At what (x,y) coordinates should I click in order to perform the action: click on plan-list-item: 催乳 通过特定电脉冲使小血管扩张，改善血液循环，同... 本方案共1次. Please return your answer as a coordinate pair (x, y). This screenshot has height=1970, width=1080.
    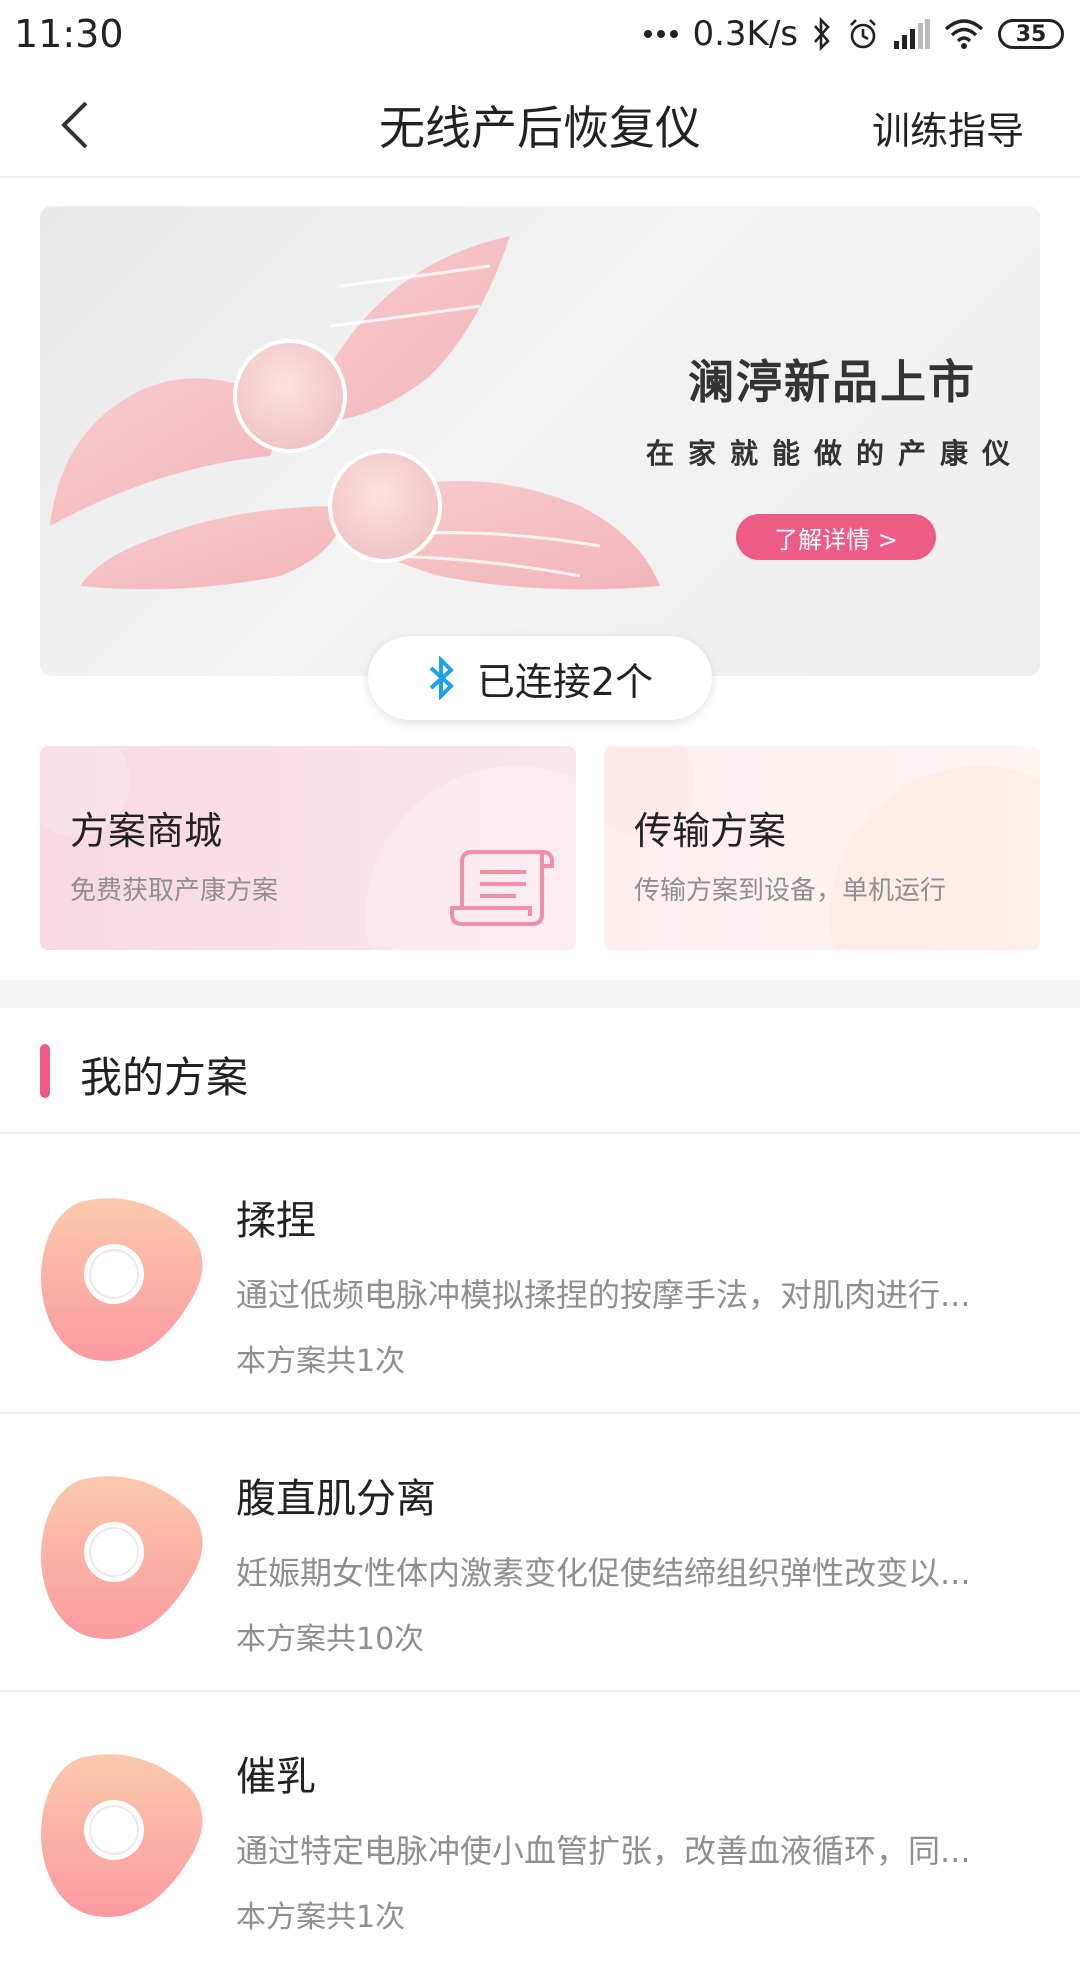
    Looking at the image, I should click on (540, 1831).